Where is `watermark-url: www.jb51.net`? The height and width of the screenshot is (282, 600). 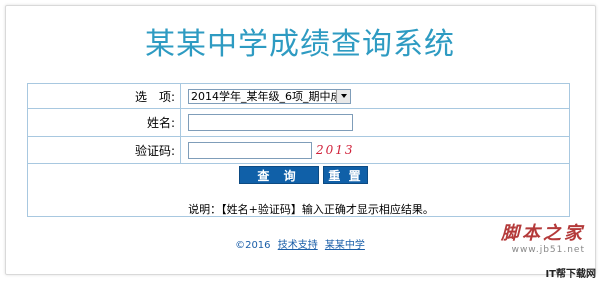
watermark-url: www.jb51.net is located at coordinates (548, 250).